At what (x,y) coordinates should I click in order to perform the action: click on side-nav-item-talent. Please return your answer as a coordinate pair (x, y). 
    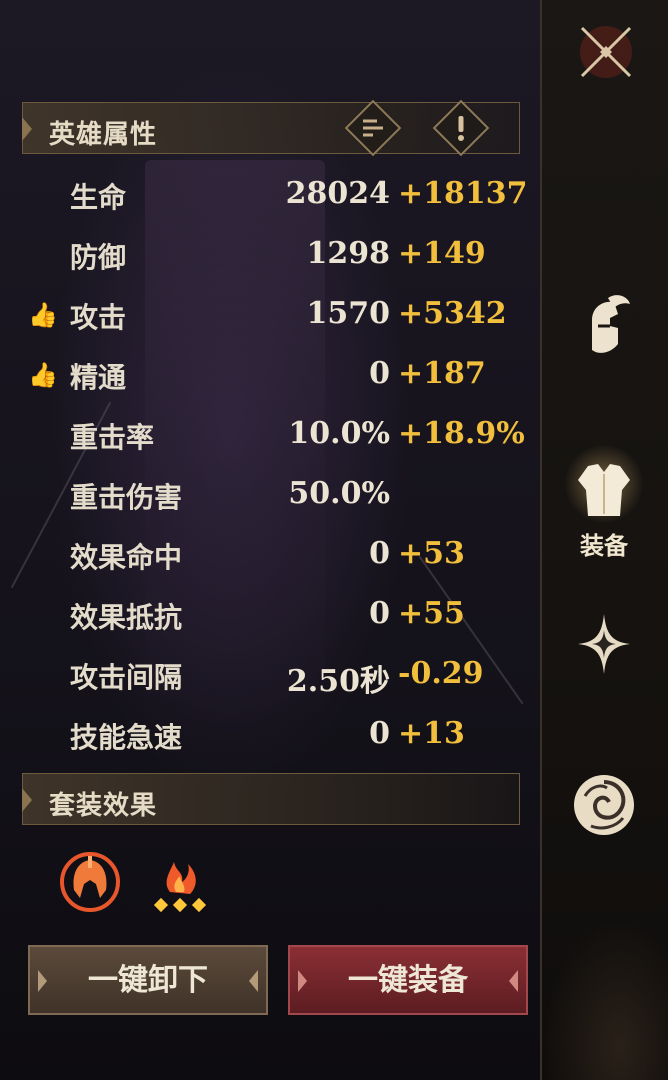
    Looking at the image, I should click on (604, 805).